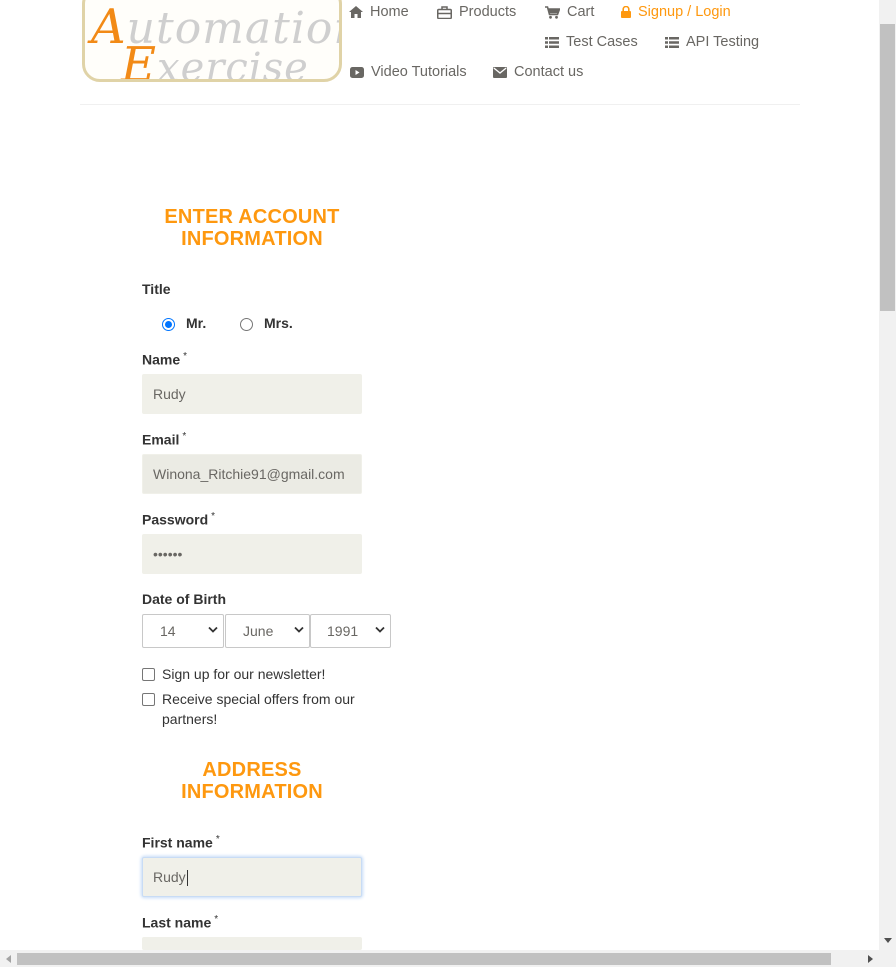 This screenshot has height=967, width=896. I want to click on horizontal-scrollbar-thumb, so click(424, 959).